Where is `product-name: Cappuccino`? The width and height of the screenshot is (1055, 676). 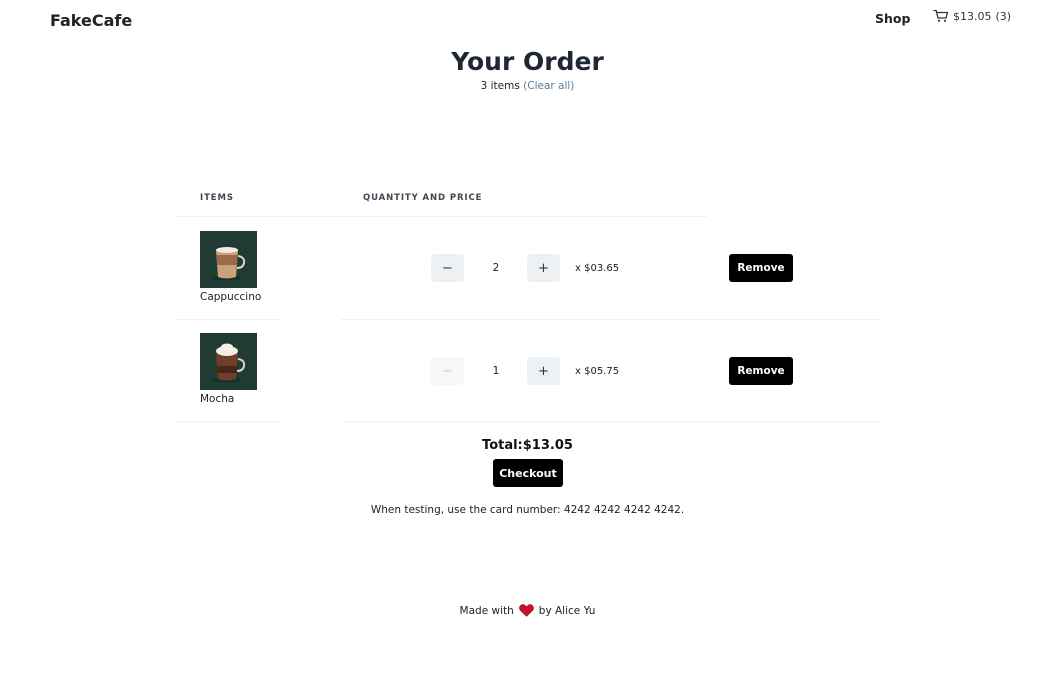 product-name: Cappuccino is located at coordinates (231, 297).